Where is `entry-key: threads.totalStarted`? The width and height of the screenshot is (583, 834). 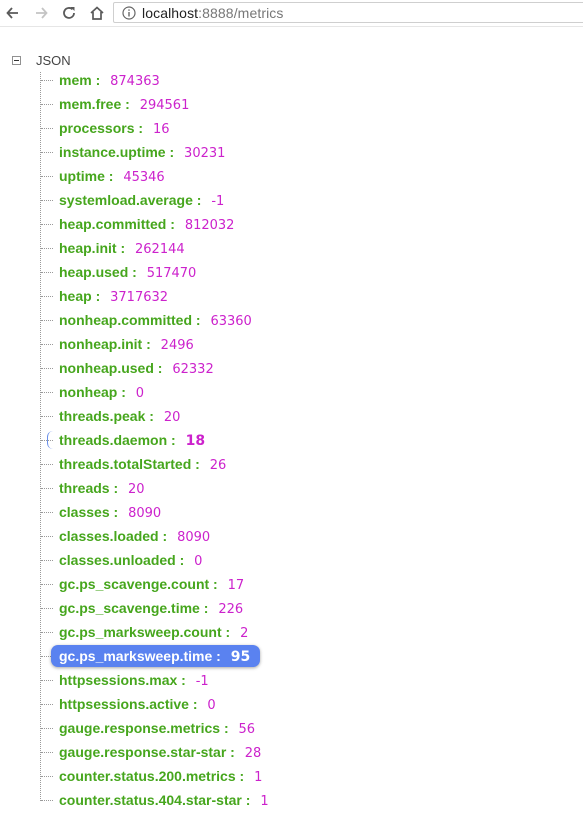 entry-key: threads.totalStarted is located at coordinates (125, 464).